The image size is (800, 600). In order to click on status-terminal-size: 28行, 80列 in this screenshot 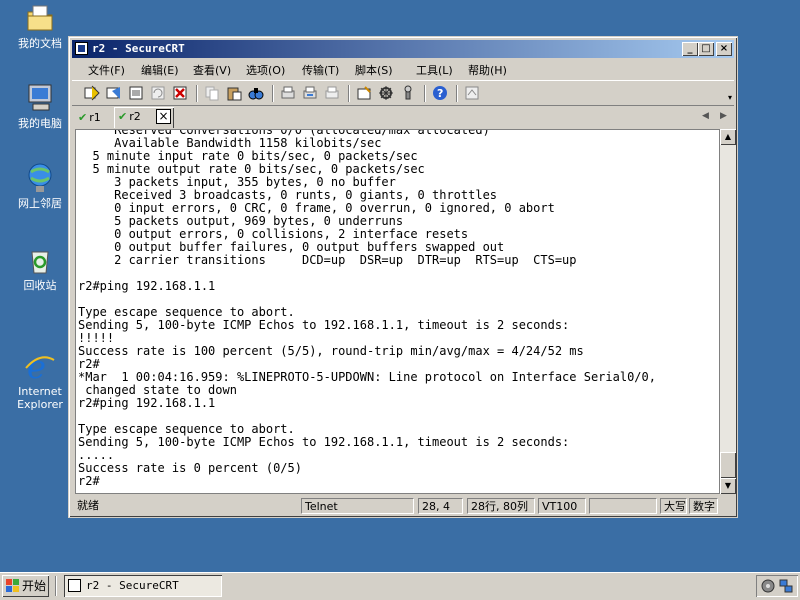, I will do `click(501, 506)`.